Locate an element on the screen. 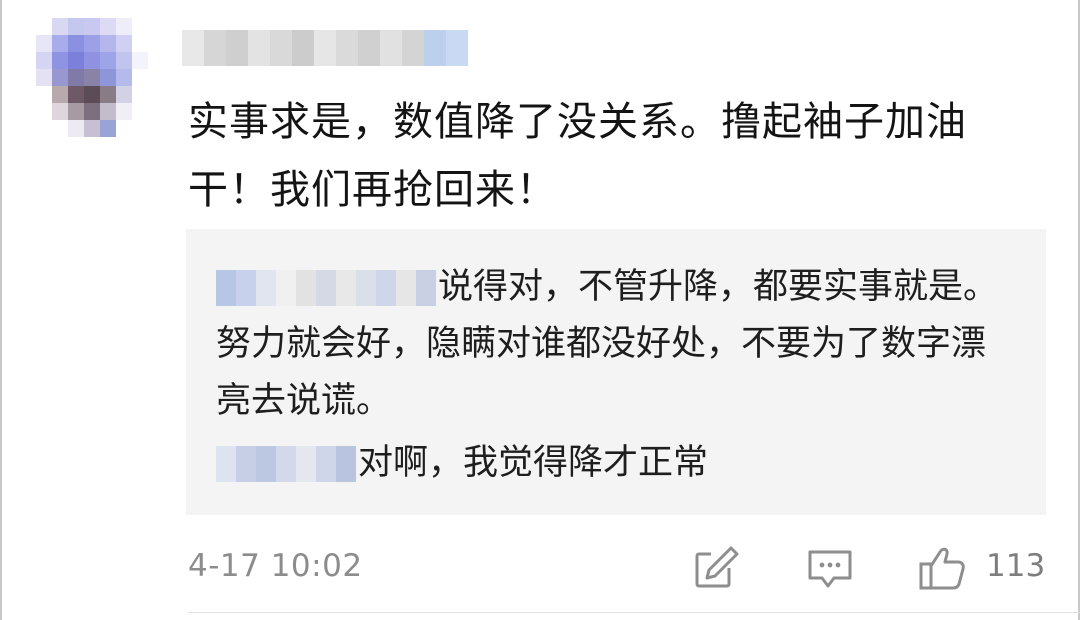 The height and width of the screenshot is (620, 1080). comment-icon-graphic is located at coordinates (830, 569).